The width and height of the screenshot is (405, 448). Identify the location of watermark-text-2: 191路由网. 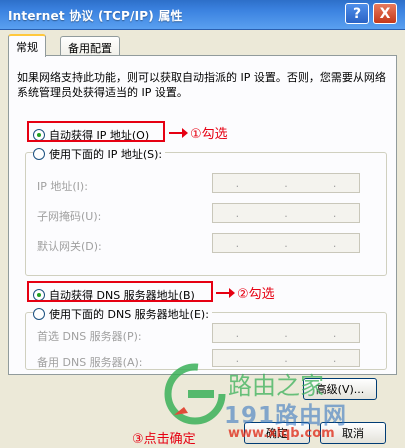
(286, 416).